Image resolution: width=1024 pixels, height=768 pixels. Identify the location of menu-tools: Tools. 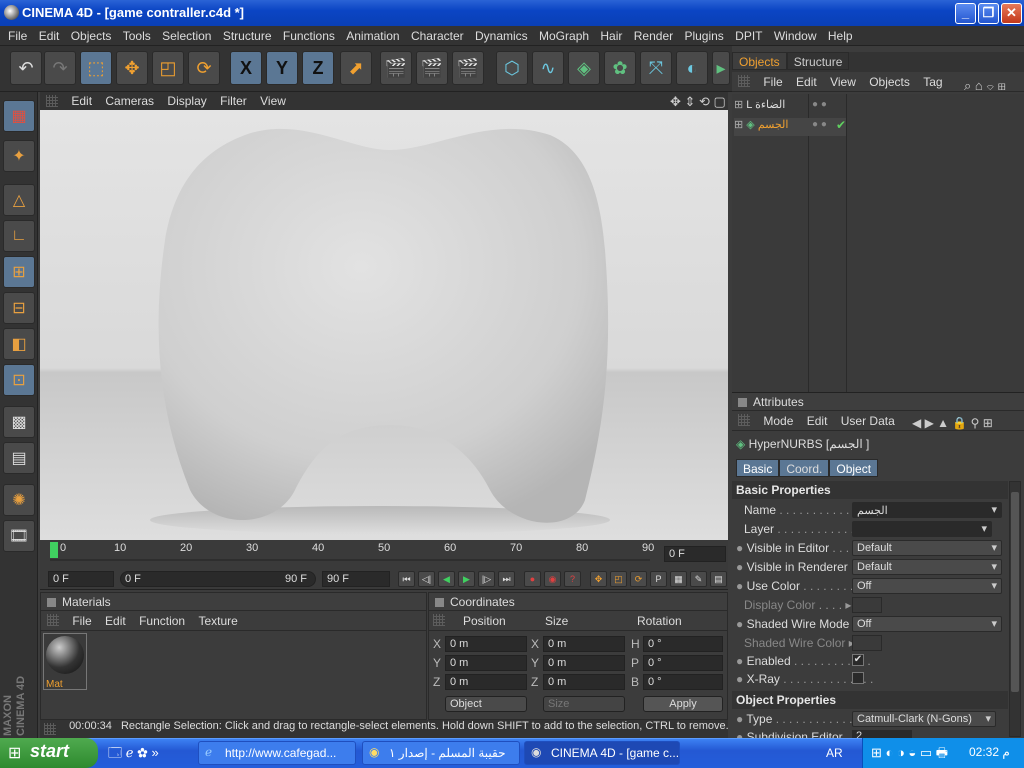
(137, 34).